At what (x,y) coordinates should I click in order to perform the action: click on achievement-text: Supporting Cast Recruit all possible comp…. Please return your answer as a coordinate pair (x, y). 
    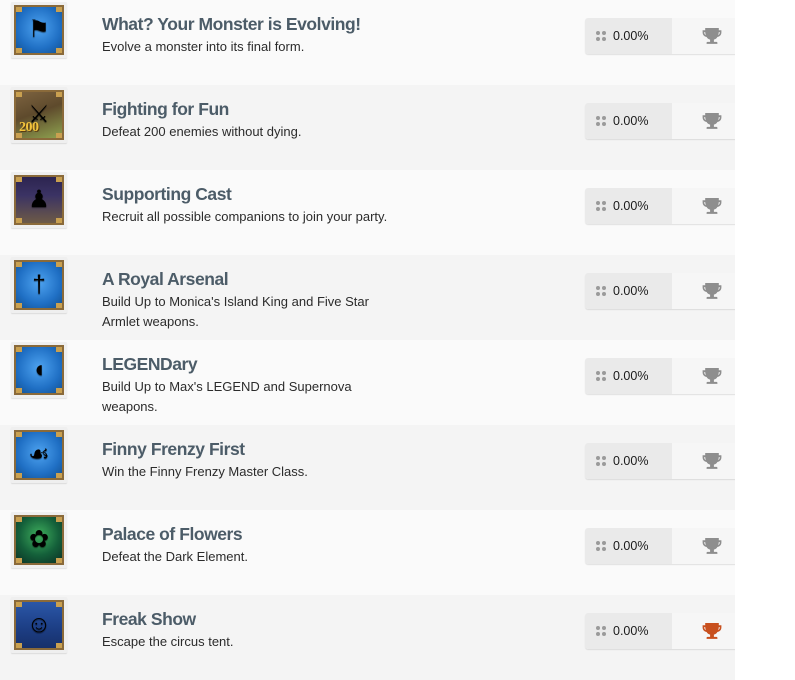
    Looking at the image, I should click on (331, 198).